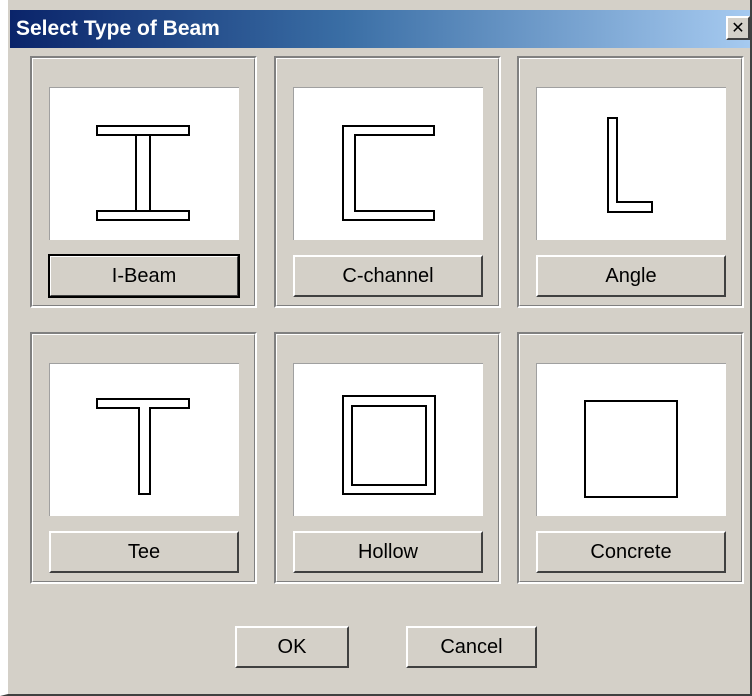 The image size is (752, 696). I want to click on tee-icon, so click(143, 446).